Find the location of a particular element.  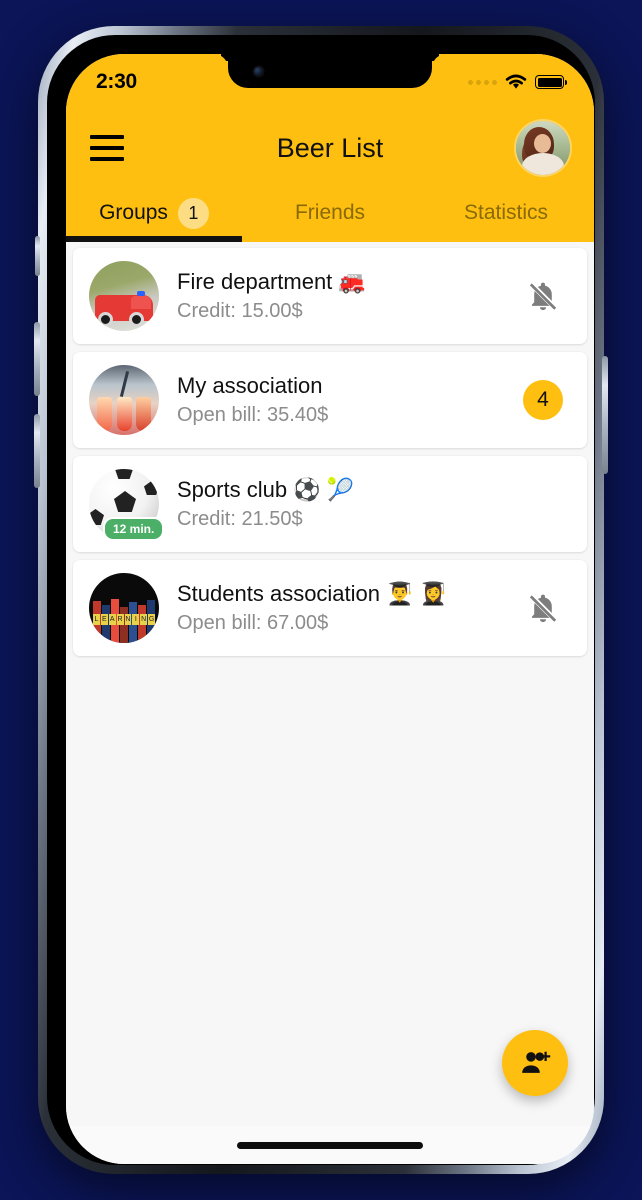

tab-bar: Groups 1 Friends Statistics is located at coordinates (330, 213).